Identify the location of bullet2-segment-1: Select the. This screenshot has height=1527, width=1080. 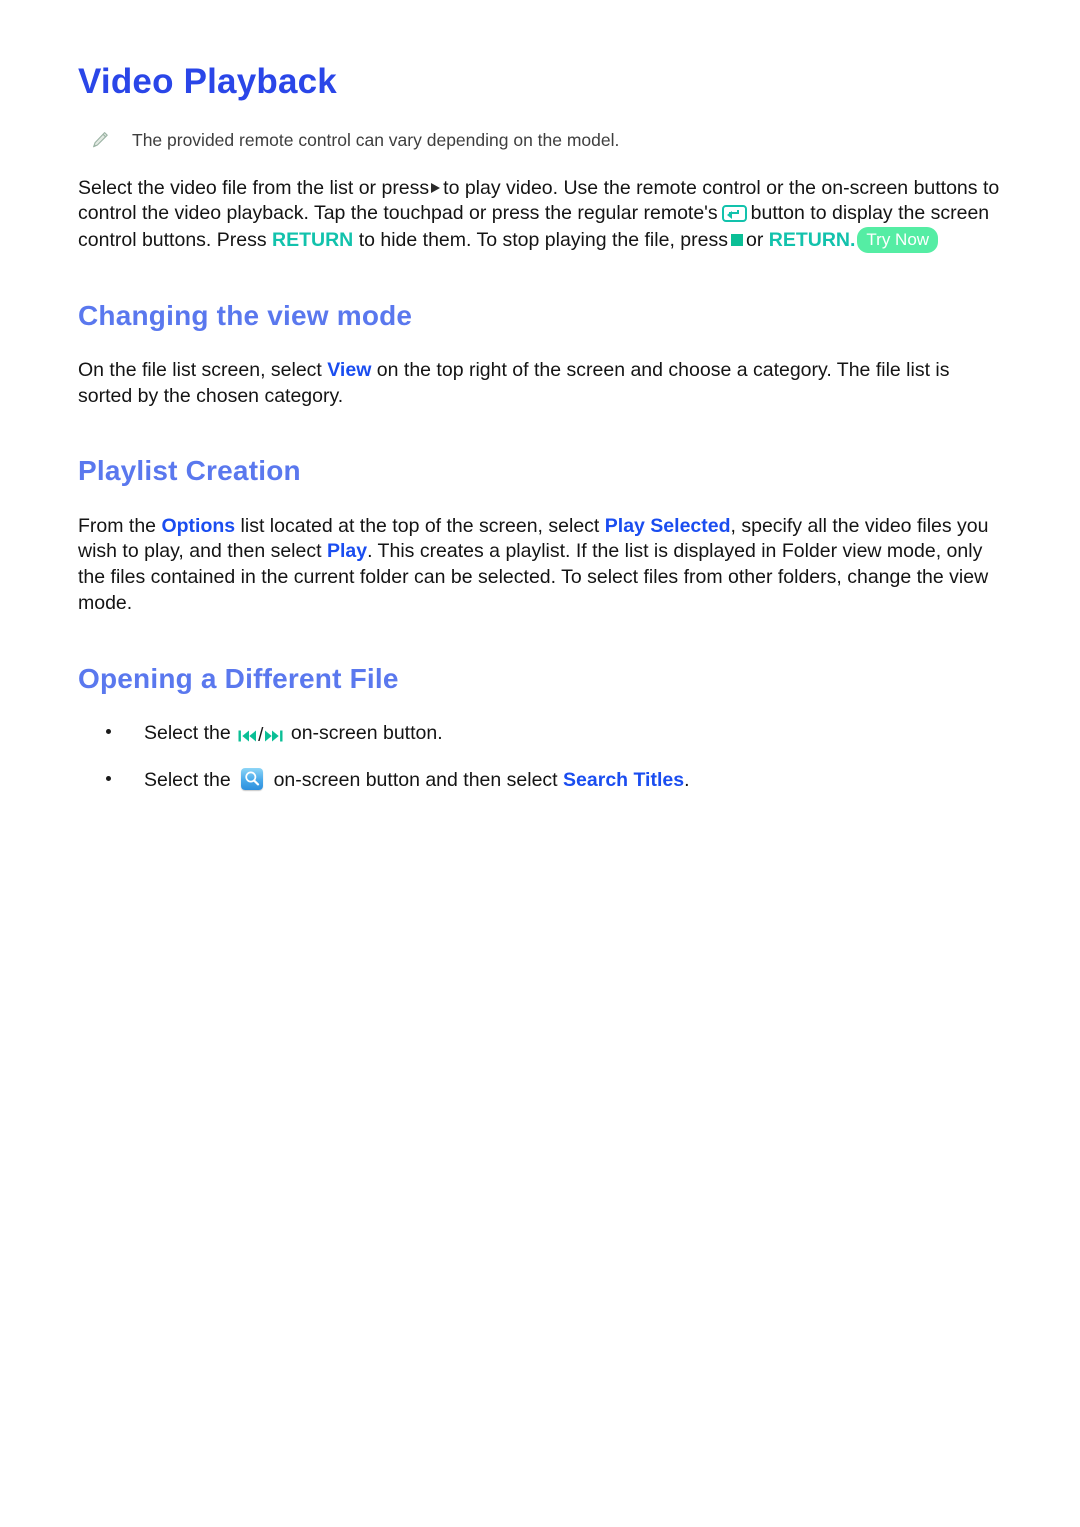
(187, 779).